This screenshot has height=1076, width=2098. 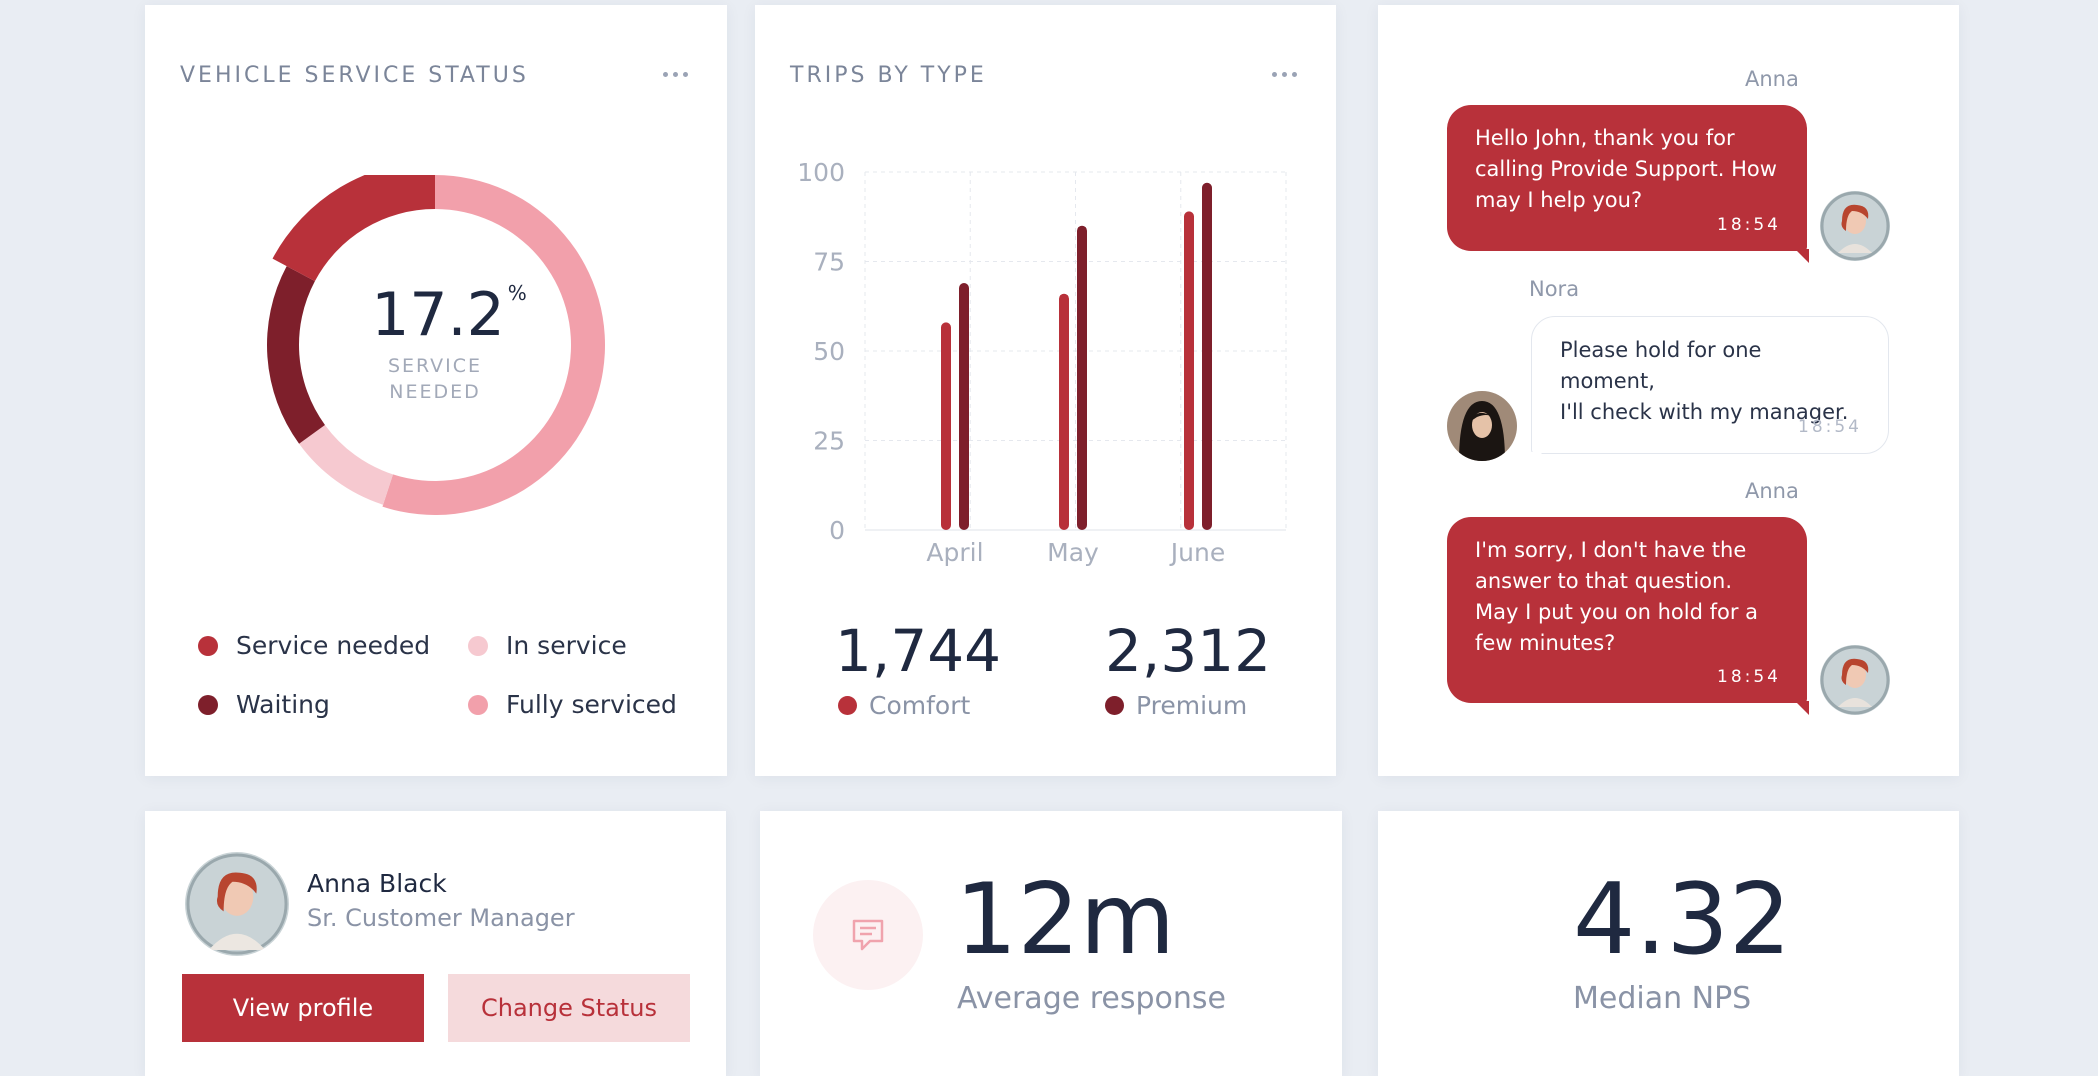 I want to click on avatar-nora, so click(x=1482, y=426).